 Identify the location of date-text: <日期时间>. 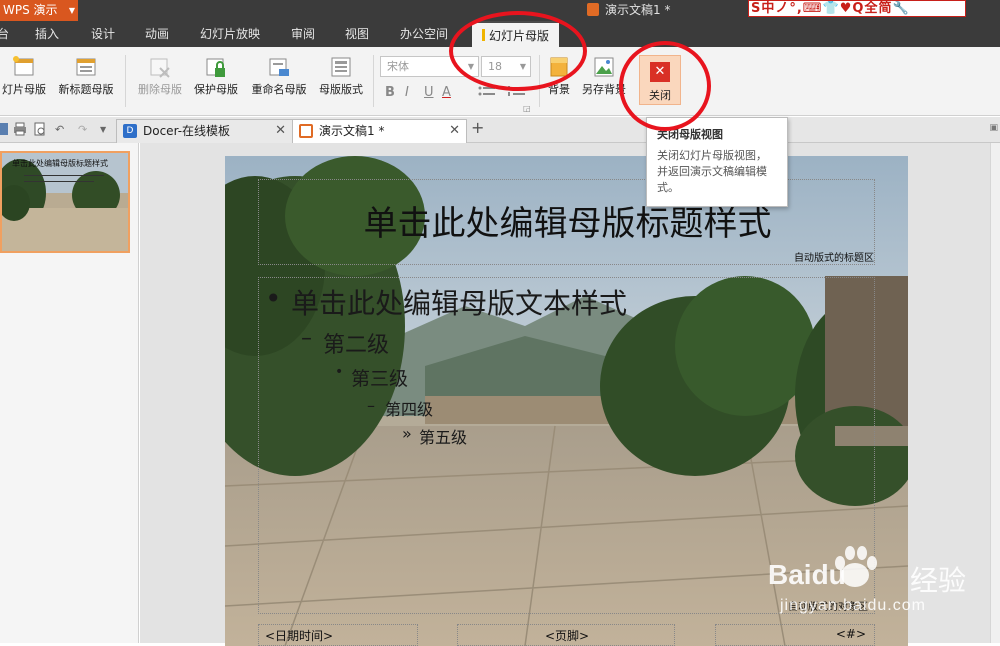
(299, 636).